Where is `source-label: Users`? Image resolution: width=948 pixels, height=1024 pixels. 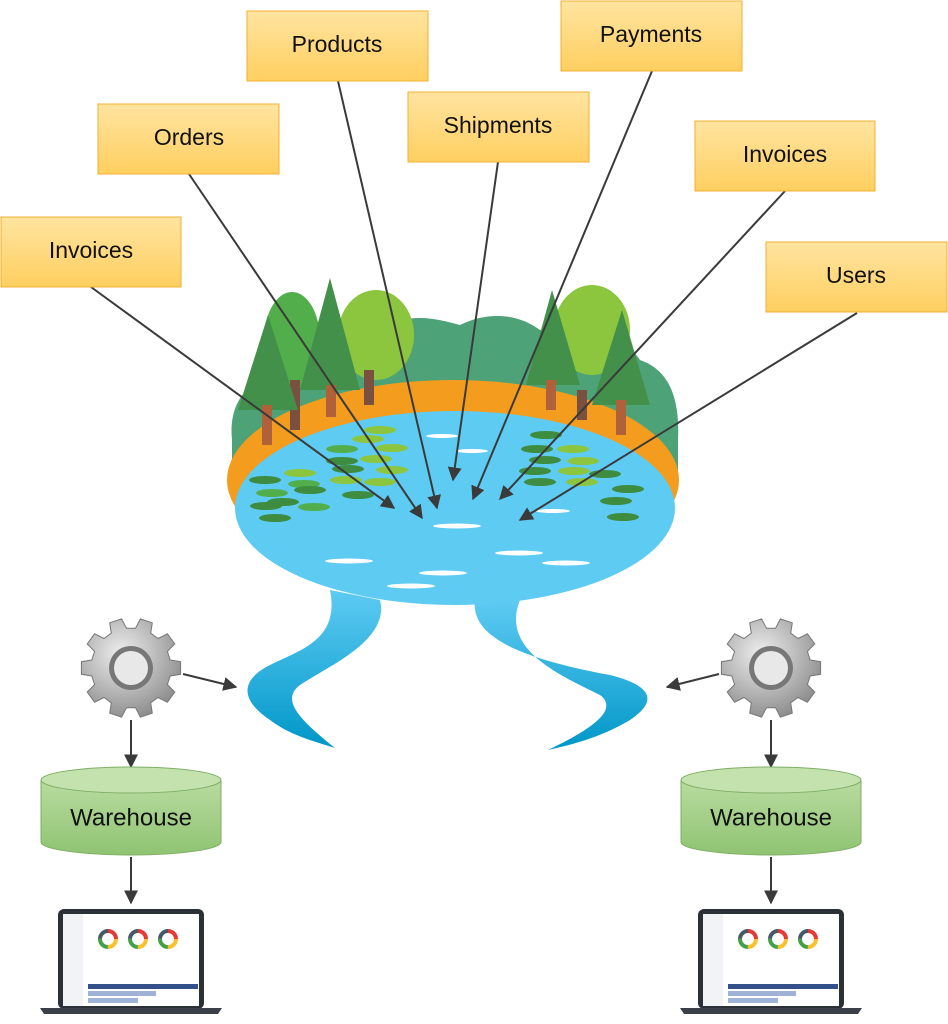
source-label: Users is located at coordinates (856, 275).